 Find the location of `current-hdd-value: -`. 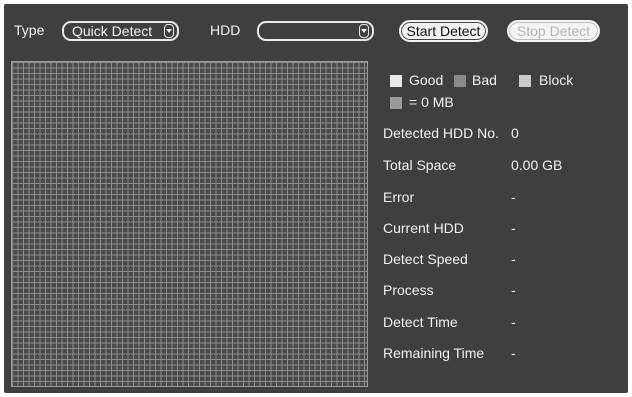

current-hdd-value: - is located at coordinates (513, 228).